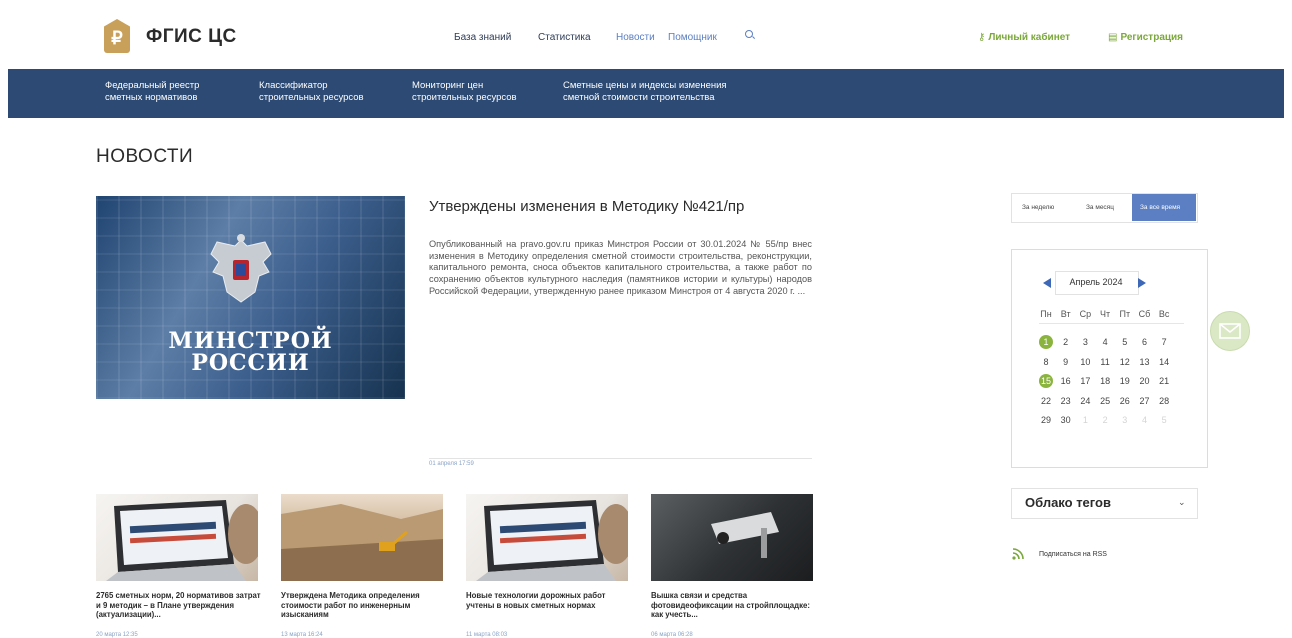 The height and width of the screenshot is (638, 1292). I want to click on calendar-weekday: Пн, so click(1046, 314).